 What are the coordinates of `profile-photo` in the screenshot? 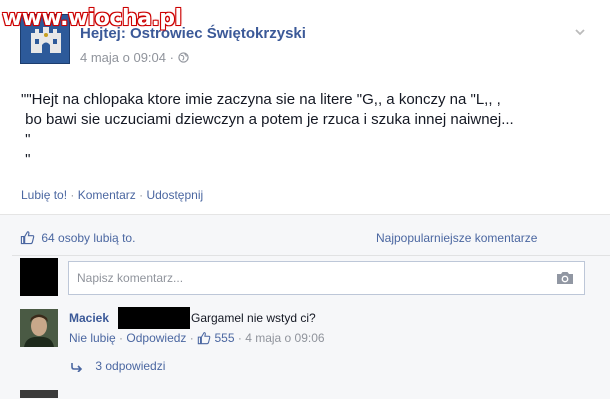 It's located at (39, 328).